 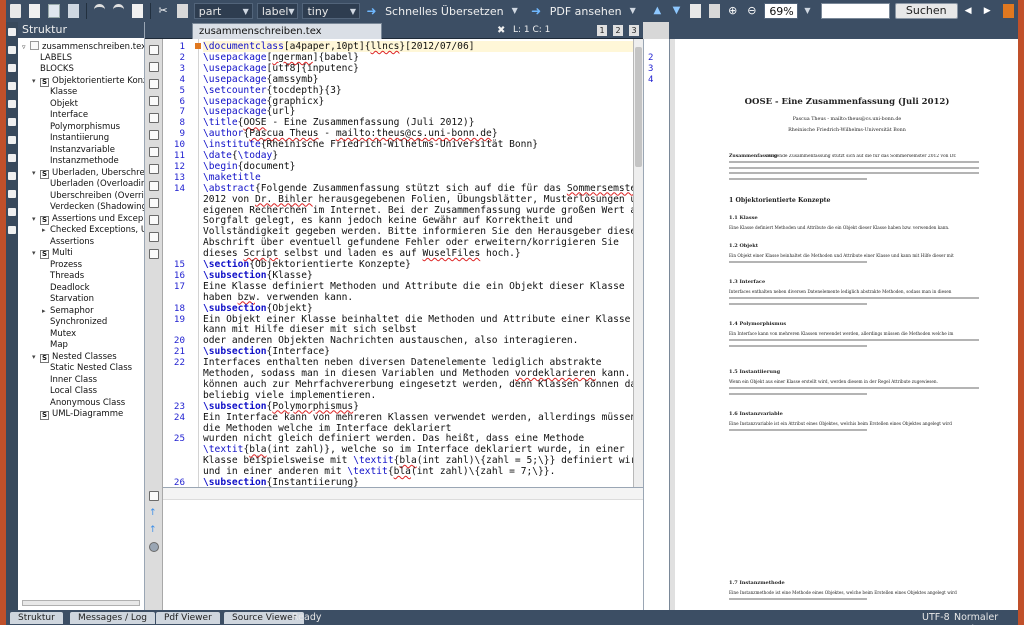 I want to click on copy-icon, so click(x=137, y=11).